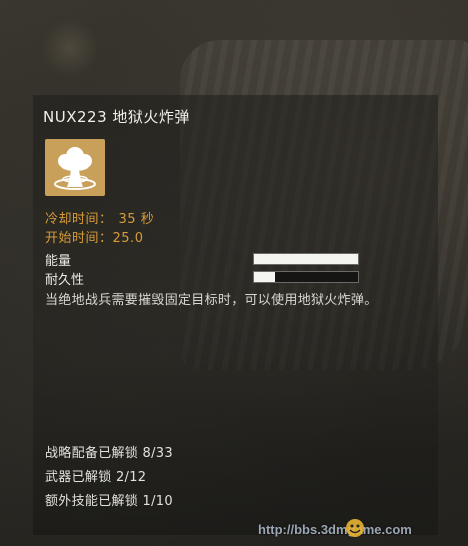 The width and height of the screenshot is (468, 546). I want to click on start-time-value: 25.0, so click(128, 238).